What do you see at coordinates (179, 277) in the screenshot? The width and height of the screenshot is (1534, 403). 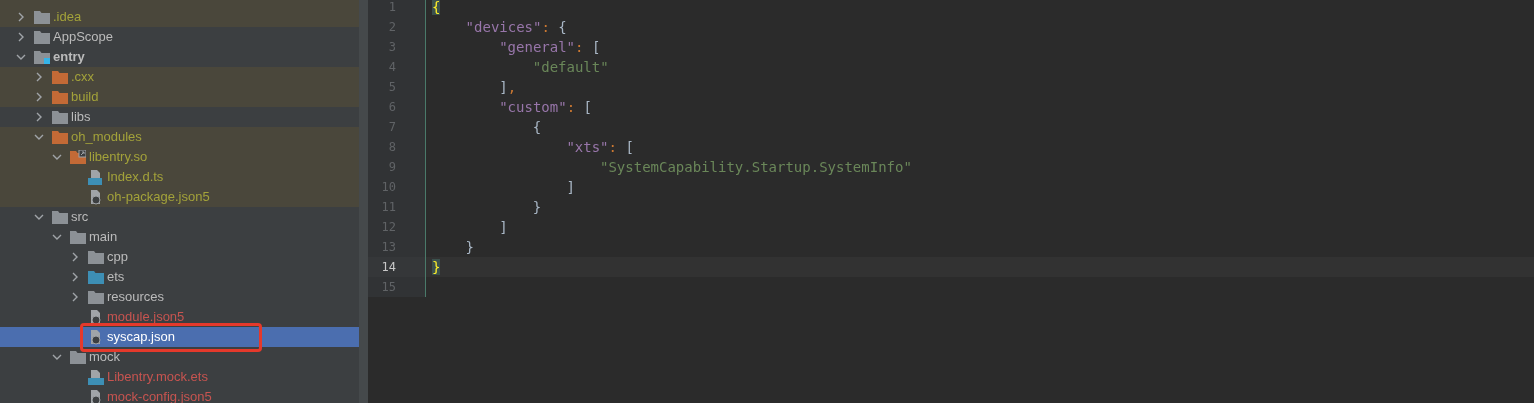 I see `tree-row: ets` at bounding box center [179, 277].